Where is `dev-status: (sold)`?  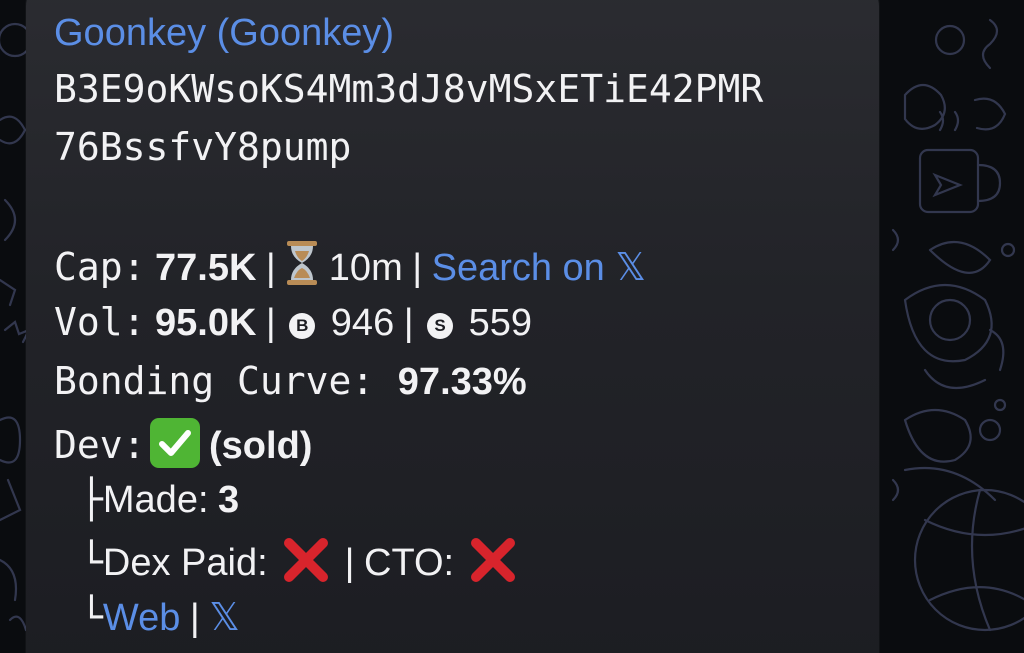 dev-status: (sold) is located at coordinates (261, 446).